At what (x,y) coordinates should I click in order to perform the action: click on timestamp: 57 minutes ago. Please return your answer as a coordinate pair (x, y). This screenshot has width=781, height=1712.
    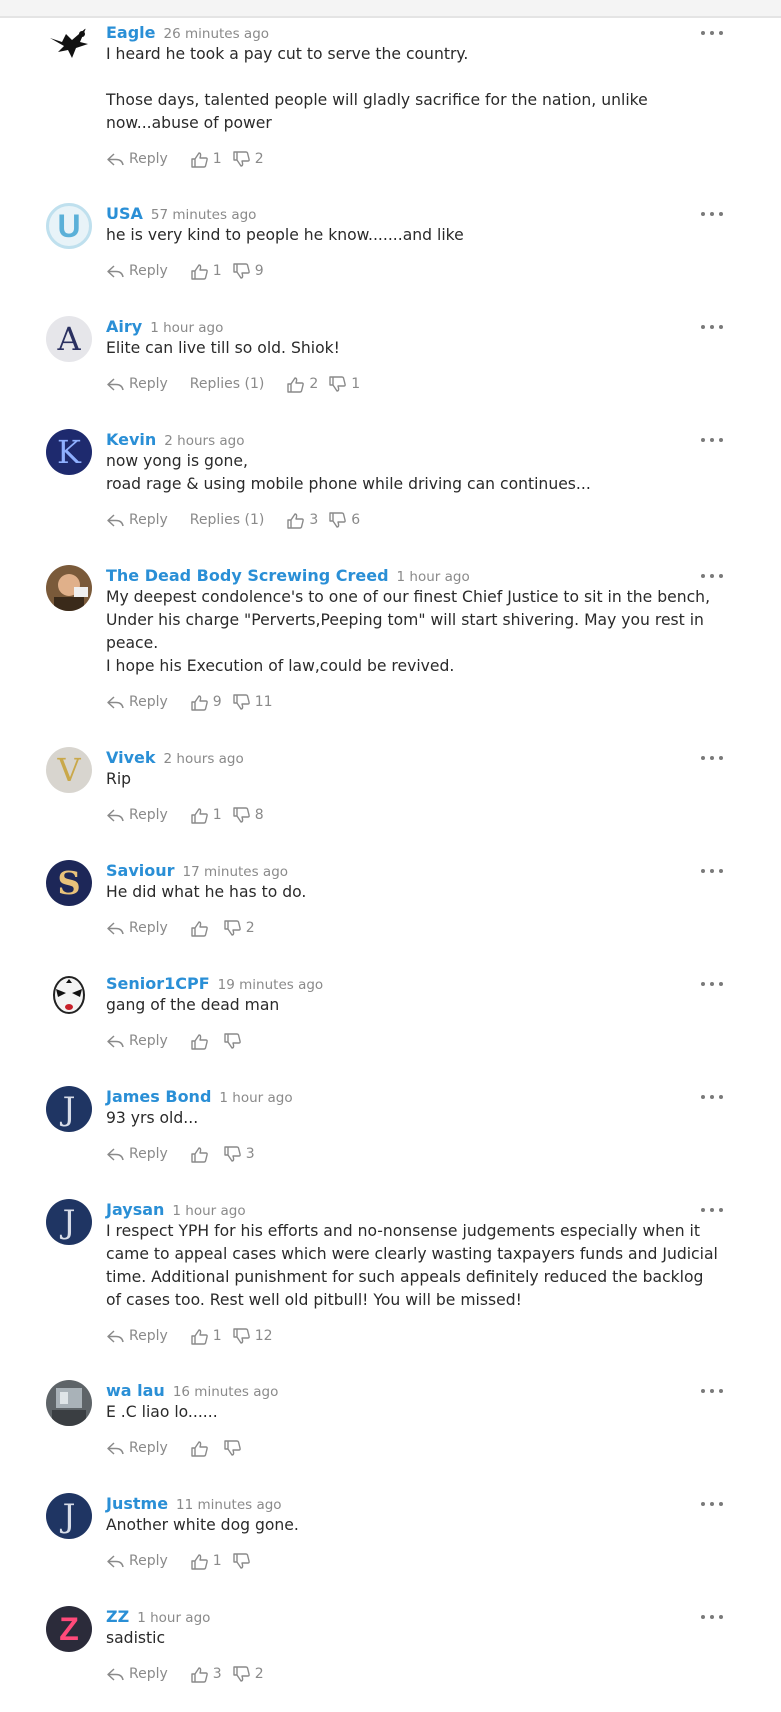
    Looking at the image, I should click on (204, 215).